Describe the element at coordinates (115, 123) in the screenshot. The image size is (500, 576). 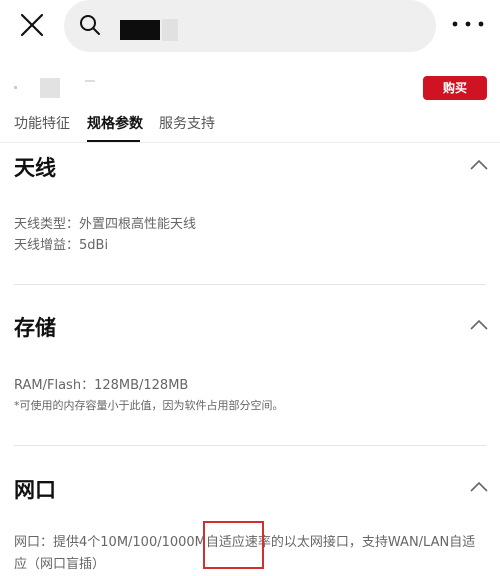
I see `tab-specifications: 规格参数` at that location.